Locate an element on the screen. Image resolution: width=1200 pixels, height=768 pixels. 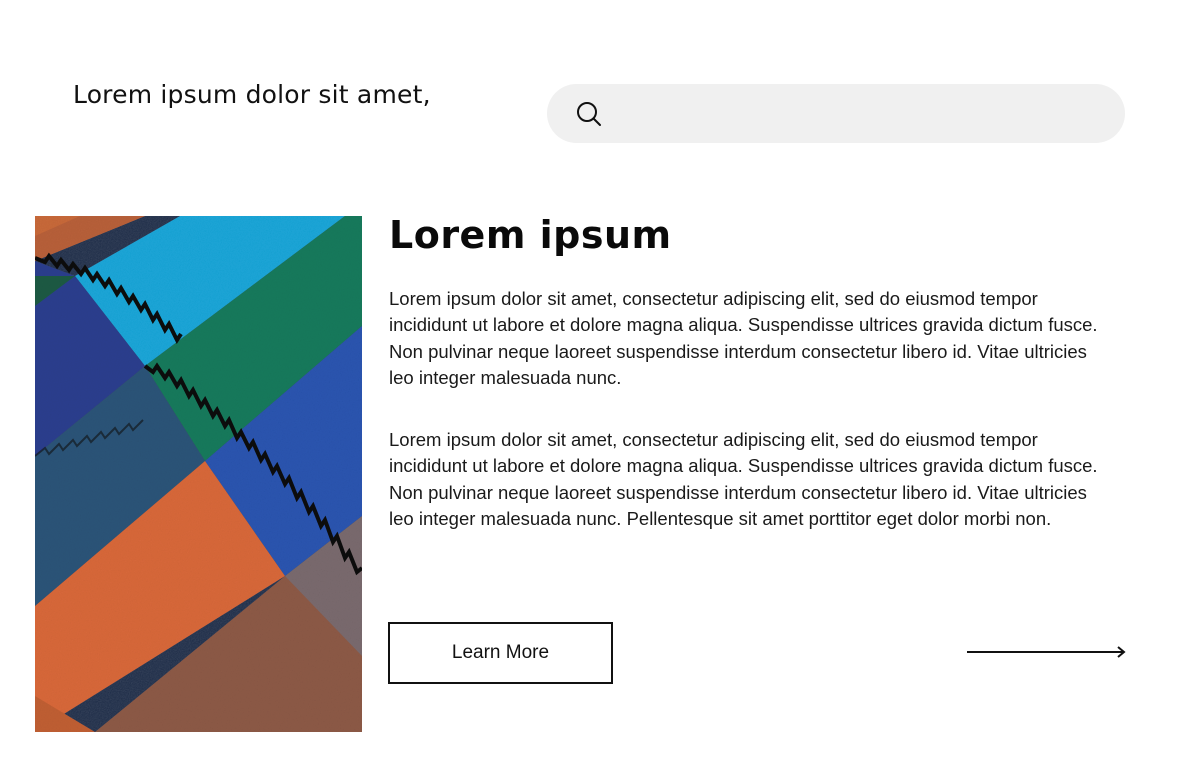
search-icon is located at coordinates (589, 114).